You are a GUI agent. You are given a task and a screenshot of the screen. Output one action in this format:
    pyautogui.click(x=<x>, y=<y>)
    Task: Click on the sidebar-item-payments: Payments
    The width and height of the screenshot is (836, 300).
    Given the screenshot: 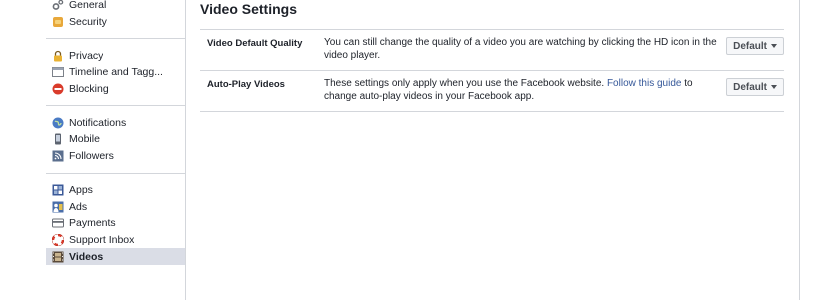 What is the action you would take?
    pyautogui.click(x=115, y=223)
    